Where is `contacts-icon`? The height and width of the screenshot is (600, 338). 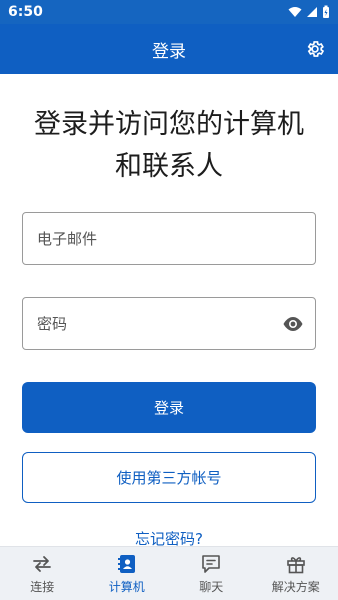
contacts-icon is located at coordinates (127, 564).